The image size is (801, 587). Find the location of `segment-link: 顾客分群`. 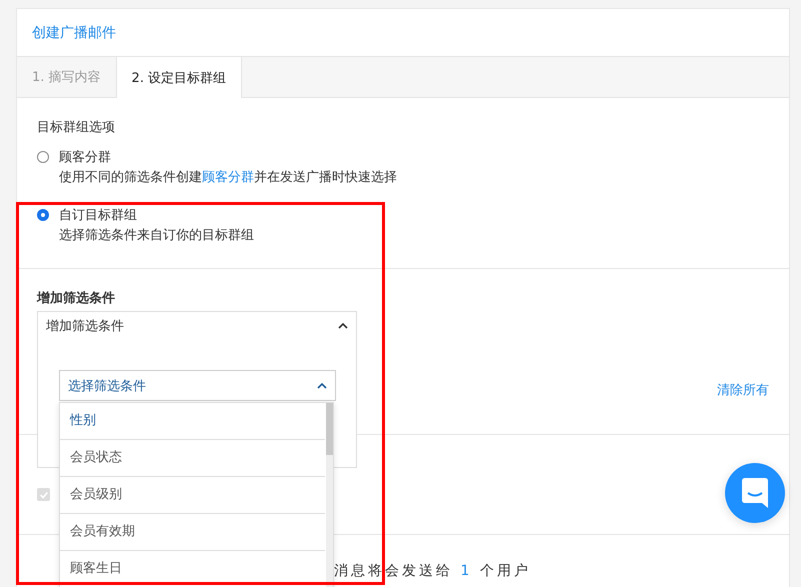

segment-link: 顾客分群 is located at coordinates (228, 177).